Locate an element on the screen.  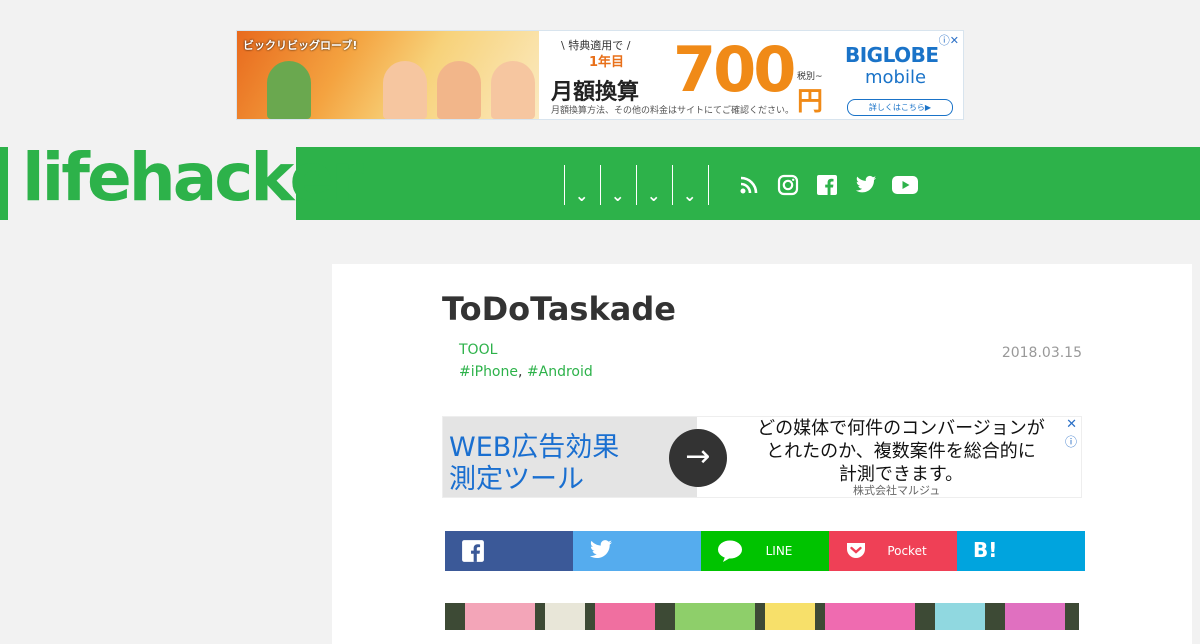
ad-close-icon: ✕ is located at coordinates (1071, 424).